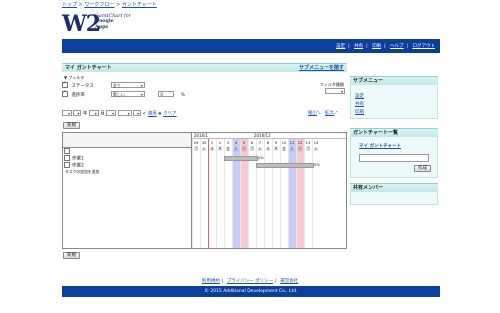 The image size is (500, 313). Describe the element at coordinates (65, 93) in the screenshot. I see `progress-checkbox` at that location.